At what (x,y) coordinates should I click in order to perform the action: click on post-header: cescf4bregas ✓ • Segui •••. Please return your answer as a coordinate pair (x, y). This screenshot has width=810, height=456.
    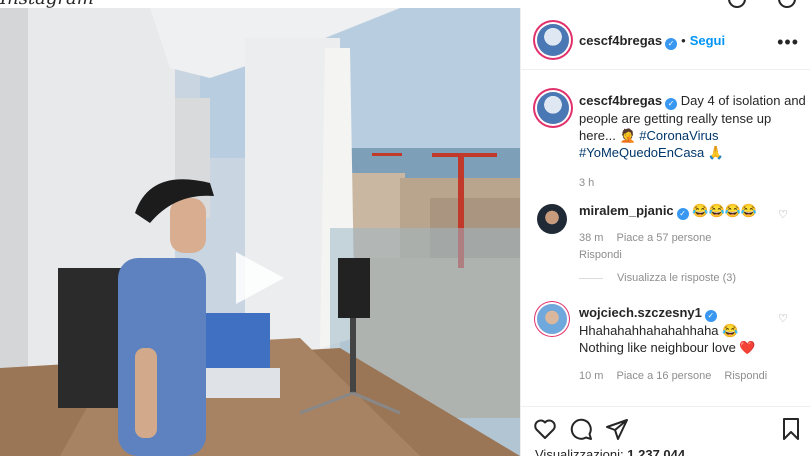
    Looking at the image, I should click on (665, 39).